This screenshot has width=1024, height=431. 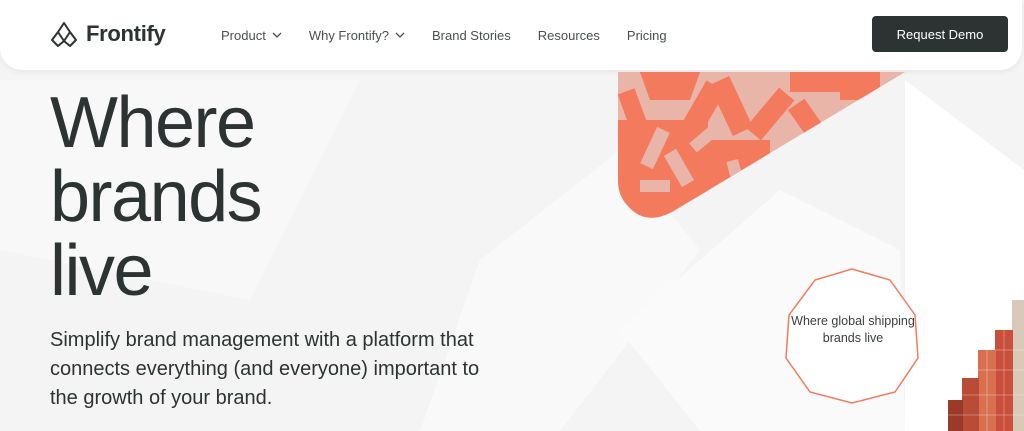 What do you see at coordinates (761, 145) in the screenshot?
I see `coral-pattern-tile` at bounding box center [761, 145].